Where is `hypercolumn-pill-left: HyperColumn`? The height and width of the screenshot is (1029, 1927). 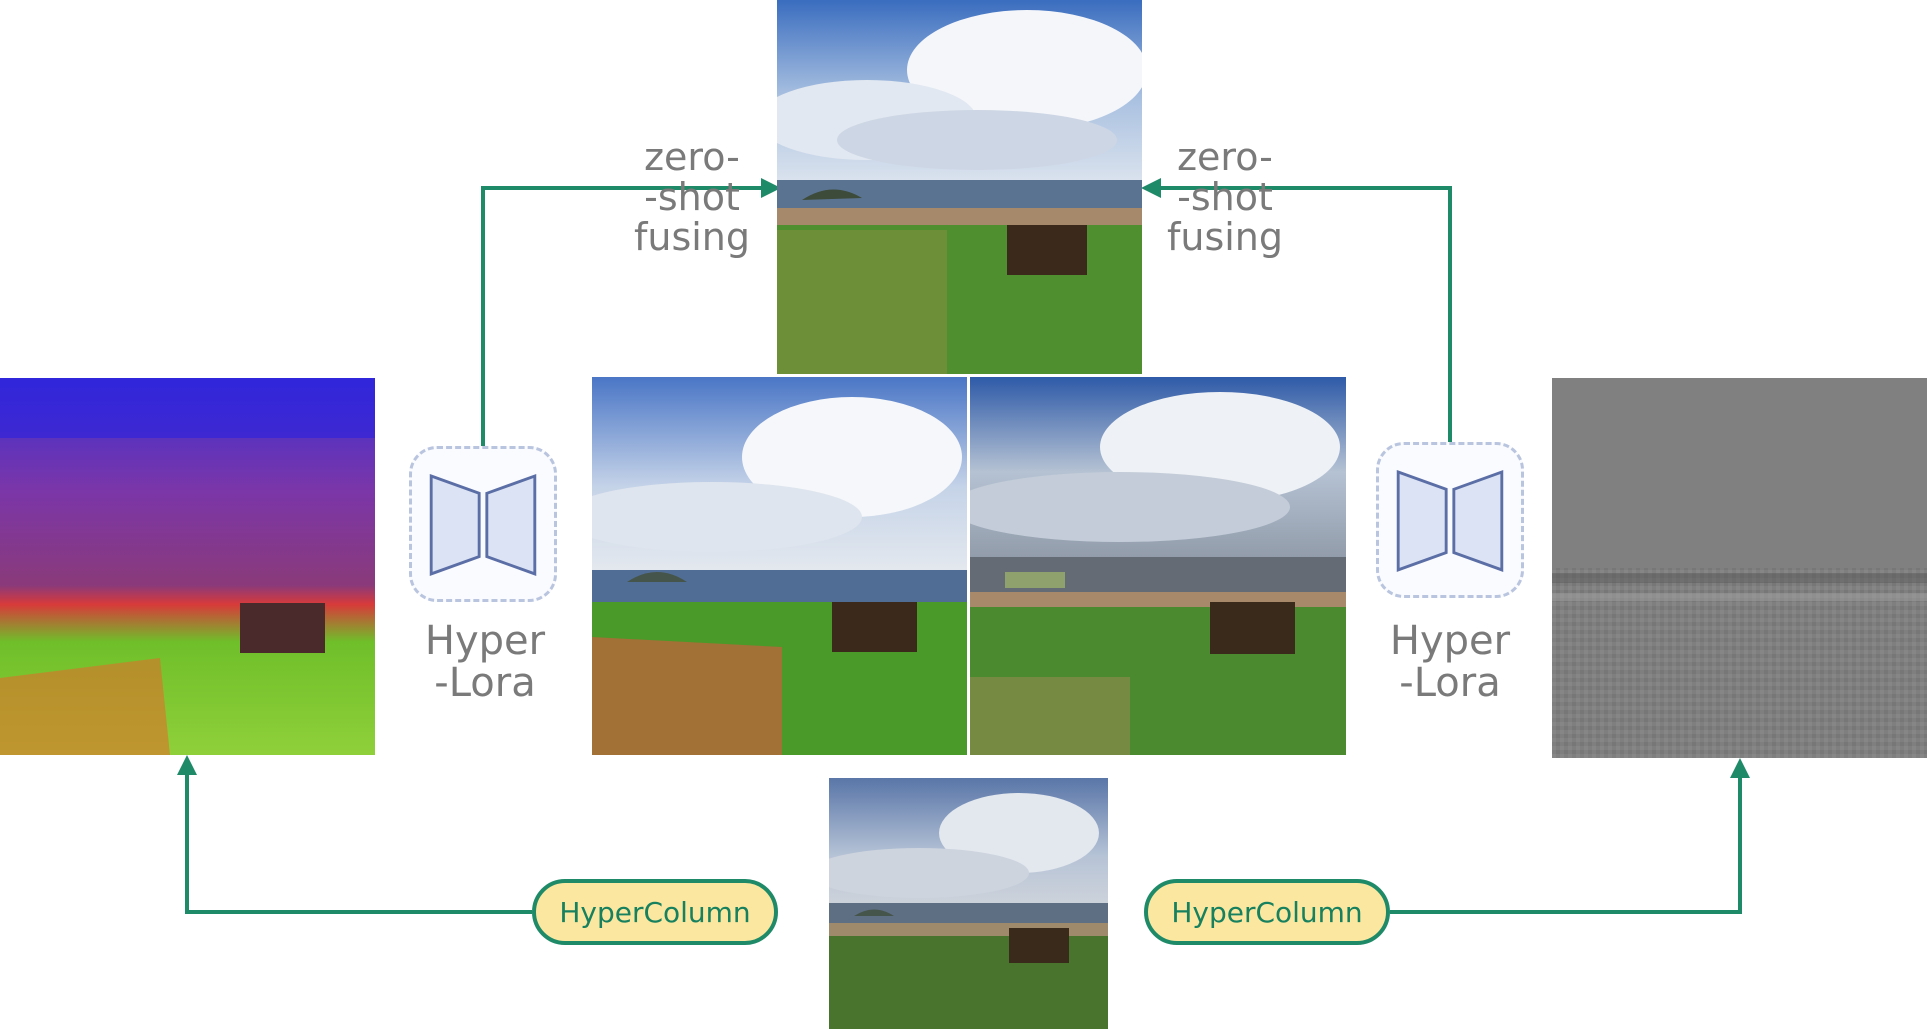
hypercolumn-pill-left: HyperColumn is located at coordinates (655, 912).